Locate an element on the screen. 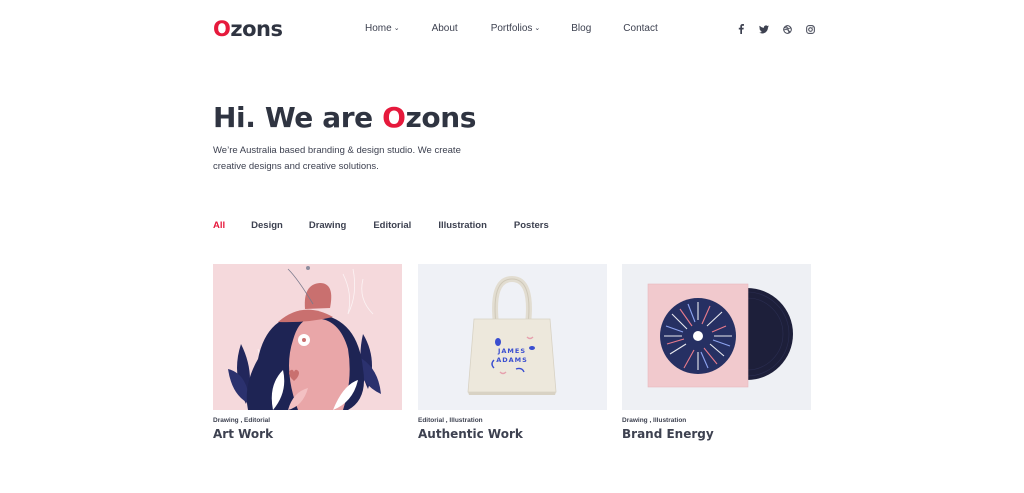  nav-portfolios: Portfolios ⌄ is located at coordinates (516, 28).